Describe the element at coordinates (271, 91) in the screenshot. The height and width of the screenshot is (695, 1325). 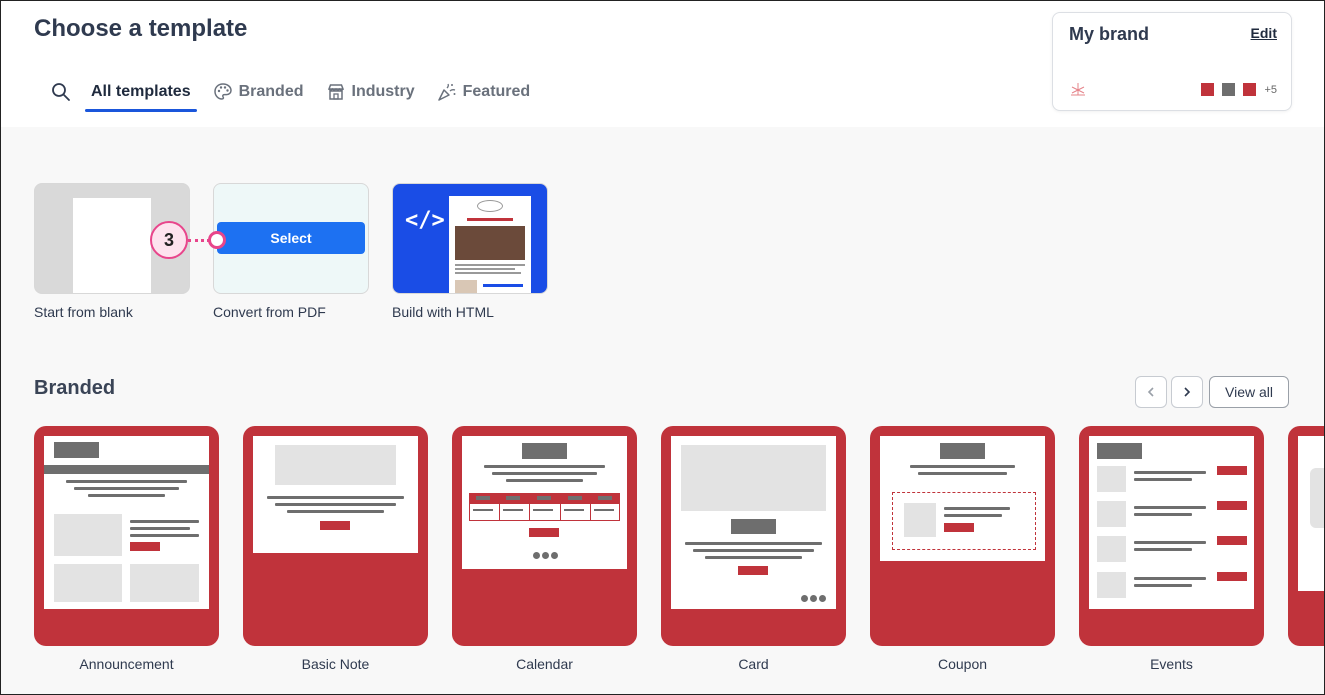
I see `tab-label: Branded` at that location.